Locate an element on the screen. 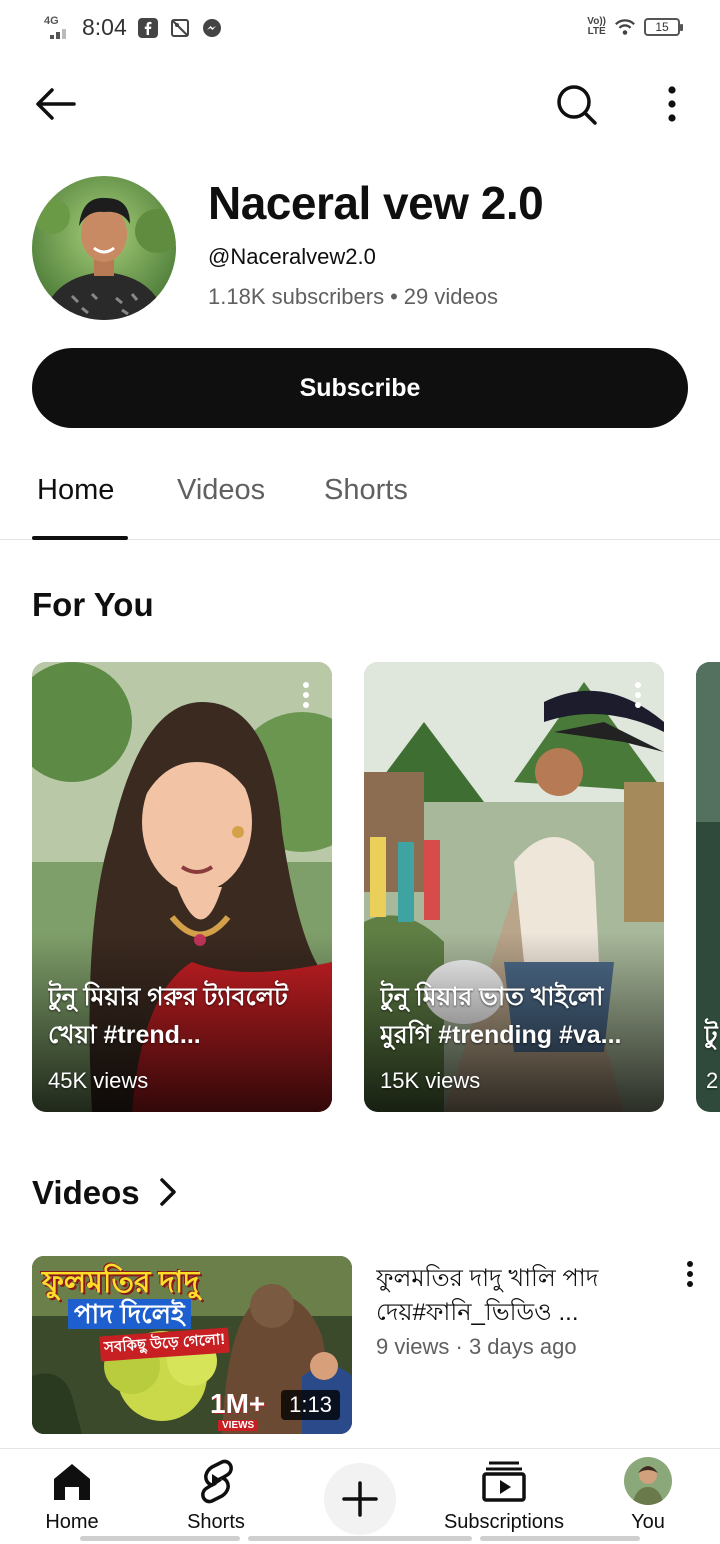  nav-home-label: Home is located at coordinates (72, 1522).